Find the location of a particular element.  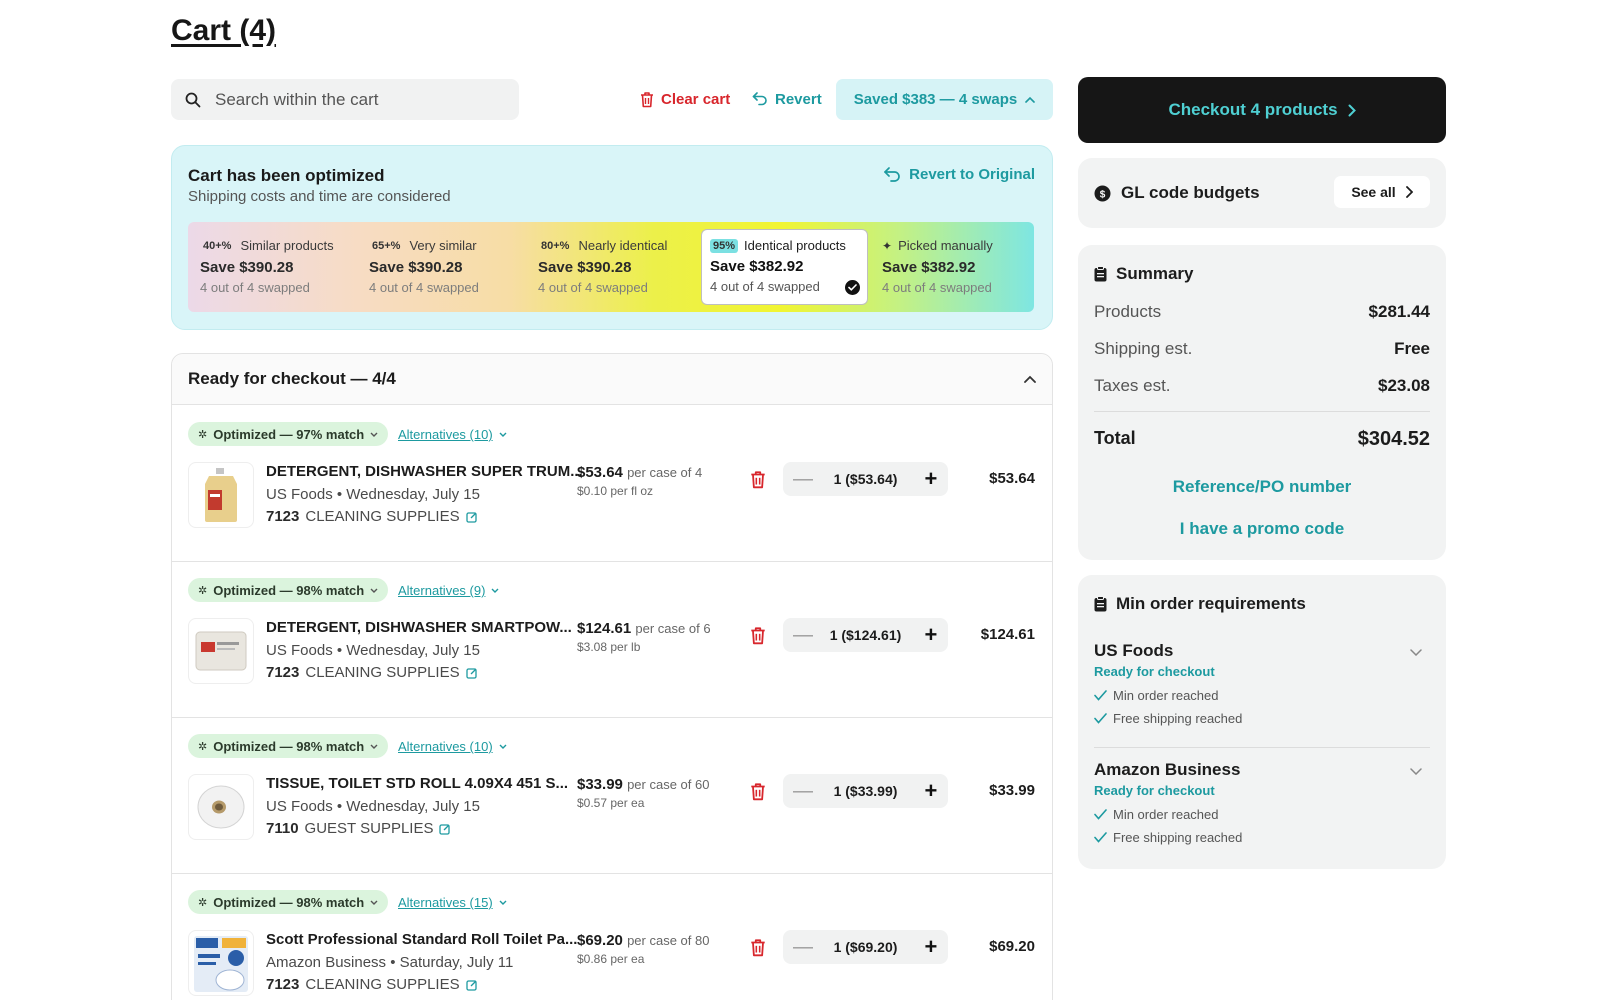

saved-summary-toggle: Saved $383 — 4 swaps is located at coordinates (944, 99).